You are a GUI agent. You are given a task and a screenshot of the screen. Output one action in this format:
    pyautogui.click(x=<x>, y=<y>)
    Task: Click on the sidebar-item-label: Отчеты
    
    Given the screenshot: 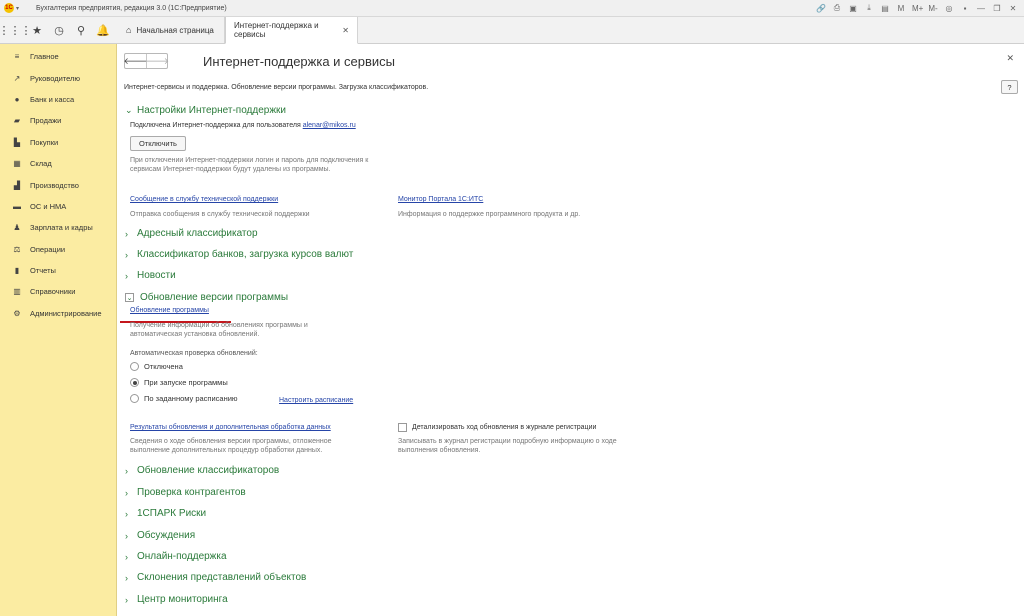 What is the action you would take?
    pyautogui.click(x=43, y=271)
    